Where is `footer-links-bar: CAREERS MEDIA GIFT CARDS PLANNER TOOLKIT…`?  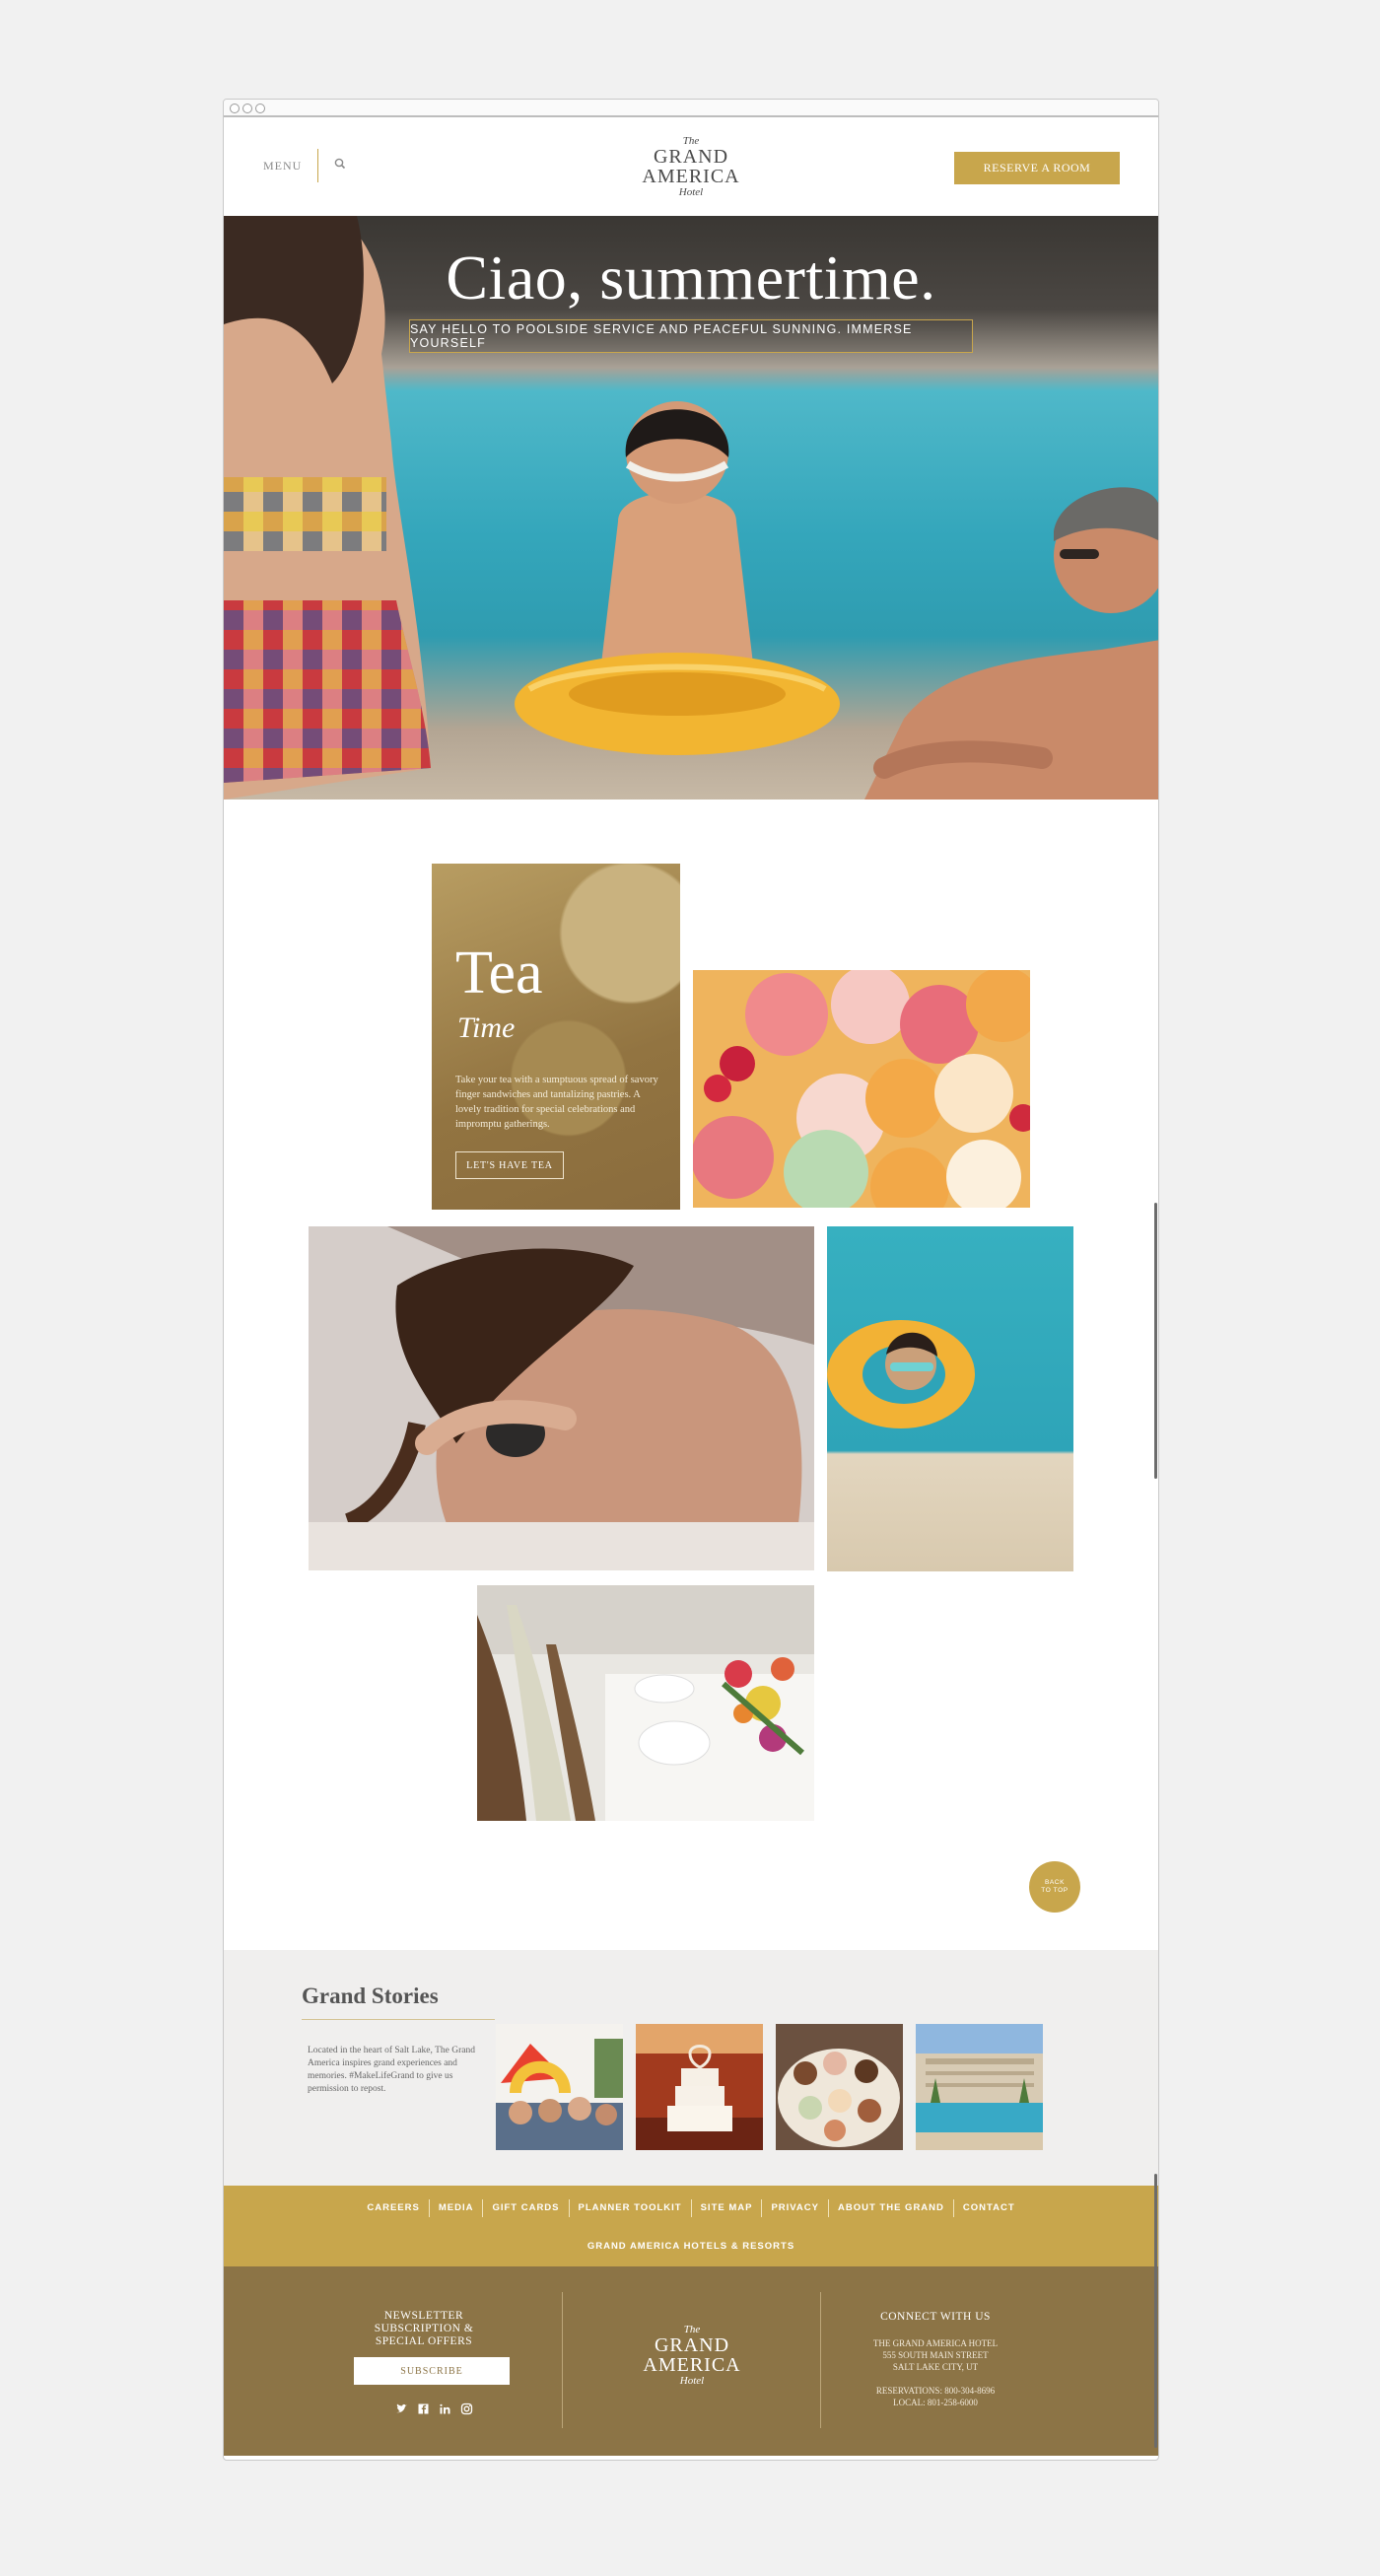 footer-links-bar: CAREERS MEDIA GIFT CARDS PLANNER TOOLKIT… is located at coordinates (691, 2226).